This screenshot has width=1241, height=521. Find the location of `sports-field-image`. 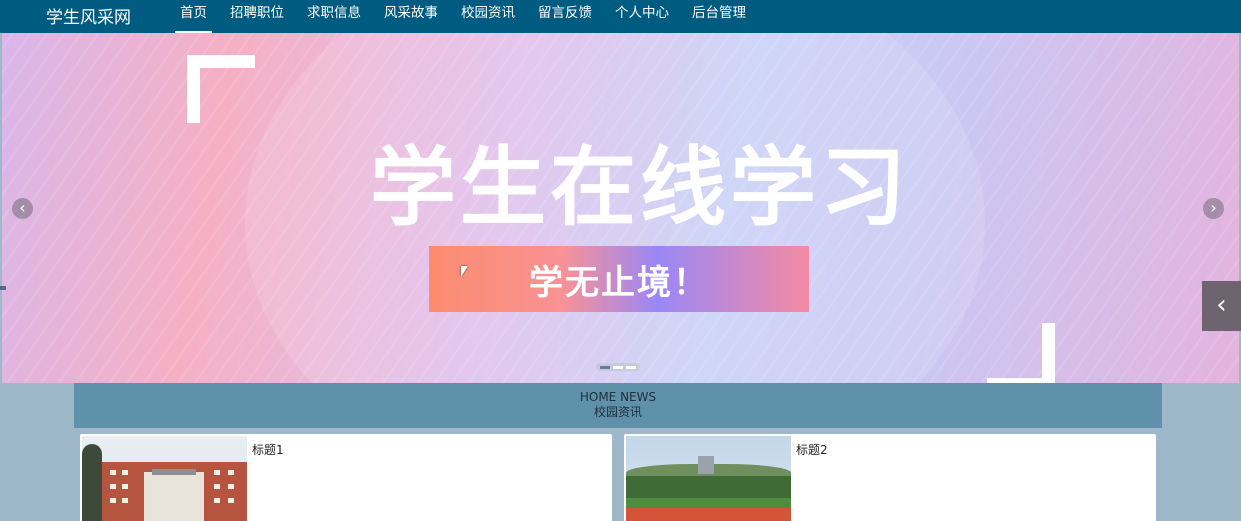

sports-field-image is located at coordinates (708, 478).